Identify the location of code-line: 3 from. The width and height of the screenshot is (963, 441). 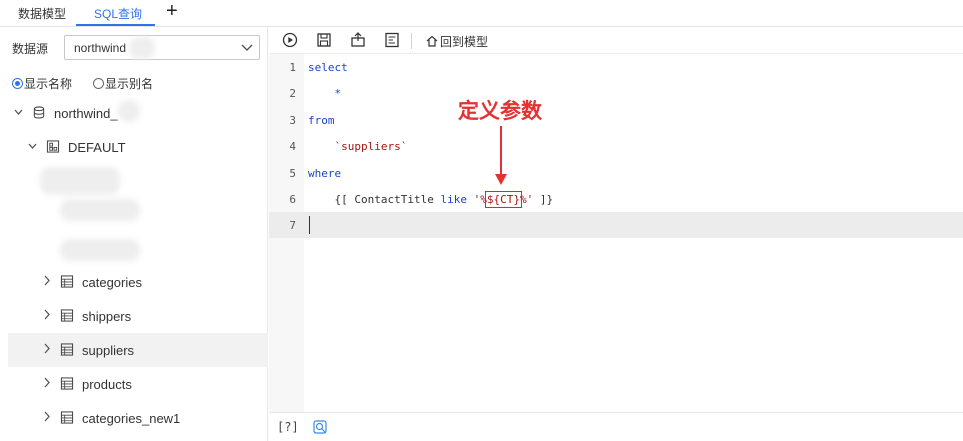
(616, 120).